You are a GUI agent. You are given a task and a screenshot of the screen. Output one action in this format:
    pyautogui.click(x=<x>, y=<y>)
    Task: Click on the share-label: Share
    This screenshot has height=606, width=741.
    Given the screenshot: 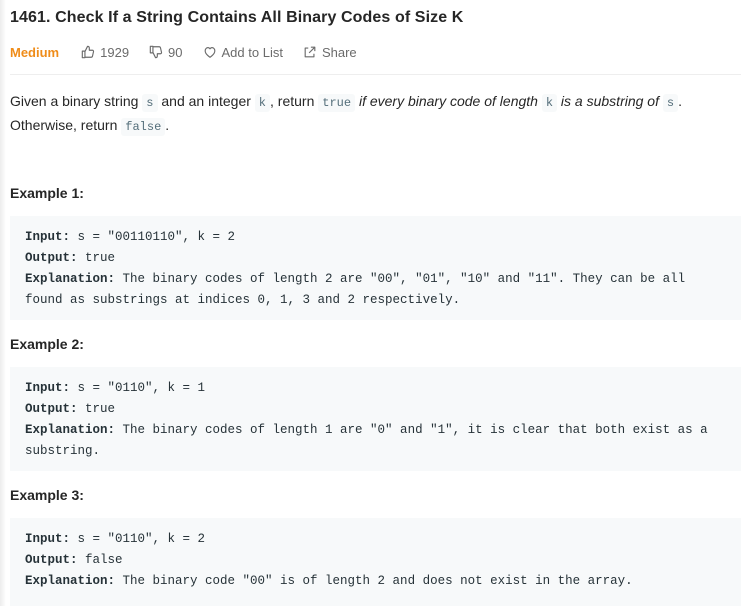 What is the action you would take?
    pyautogui.click(x=339, y=52)
    